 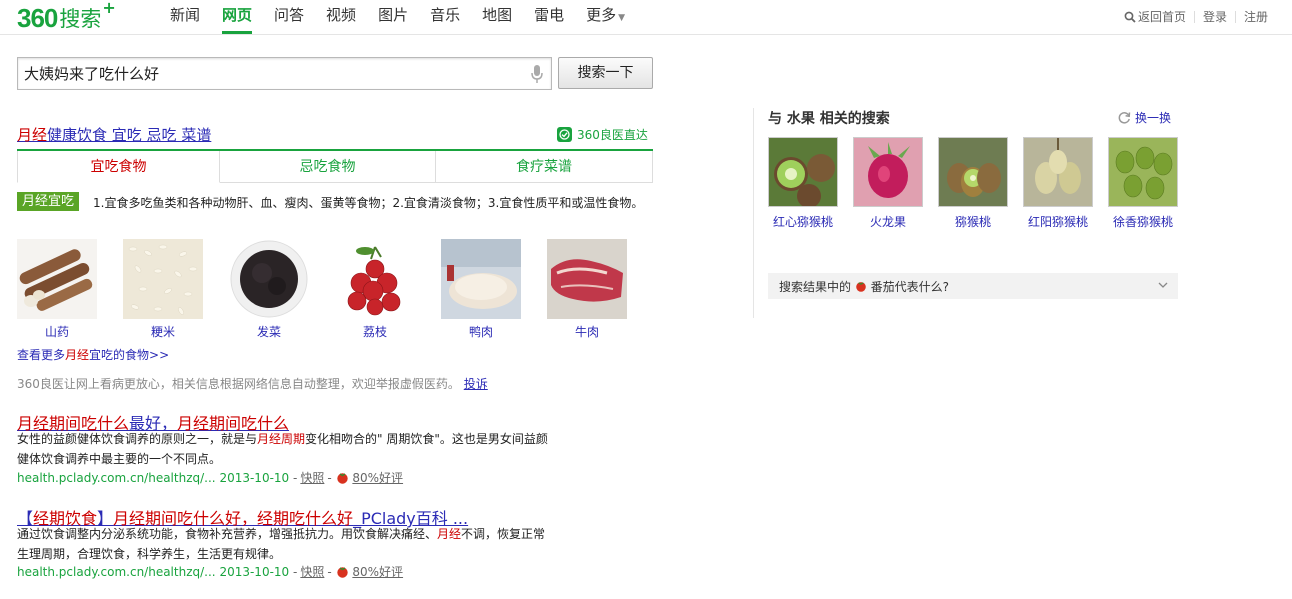 I want to click on snippet-highlight: 月经周期, so click(x=281, y=439).